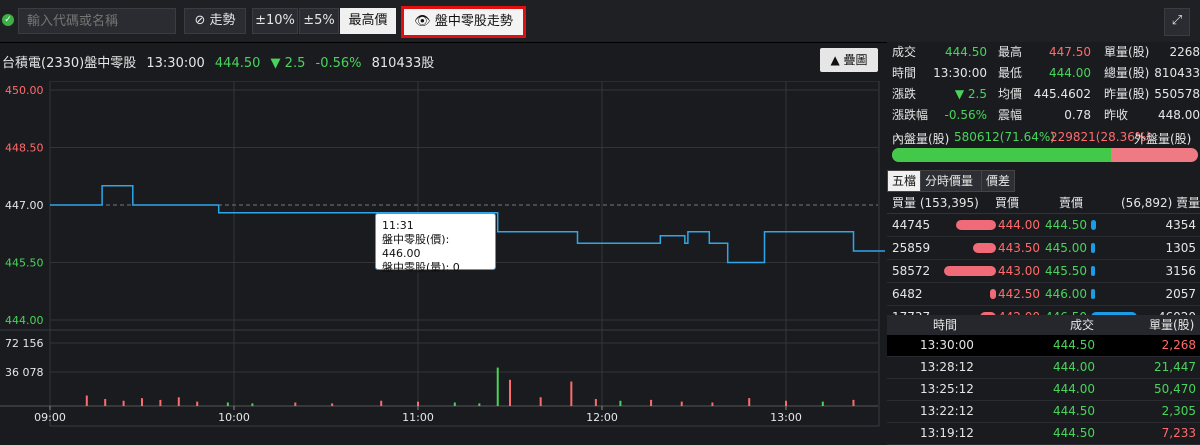 The image size is (1200, 445). What do you see at coordinates (1066, 225) in the screenshot?
I see `ask-price: 444.50` at bounding box center [1066, 225].